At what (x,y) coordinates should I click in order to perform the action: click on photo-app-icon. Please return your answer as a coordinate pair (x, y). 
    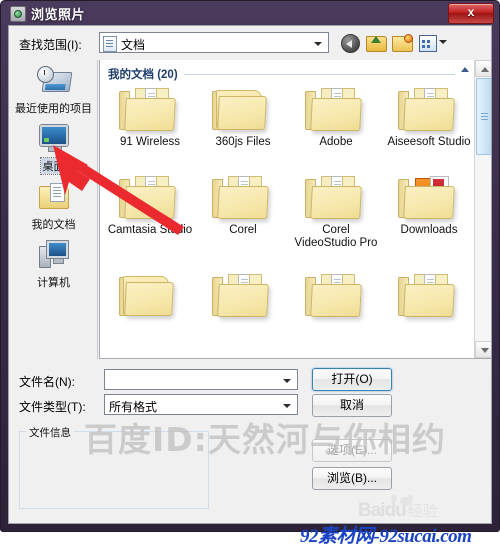
    Looking at the image, I should click on (18, 14).